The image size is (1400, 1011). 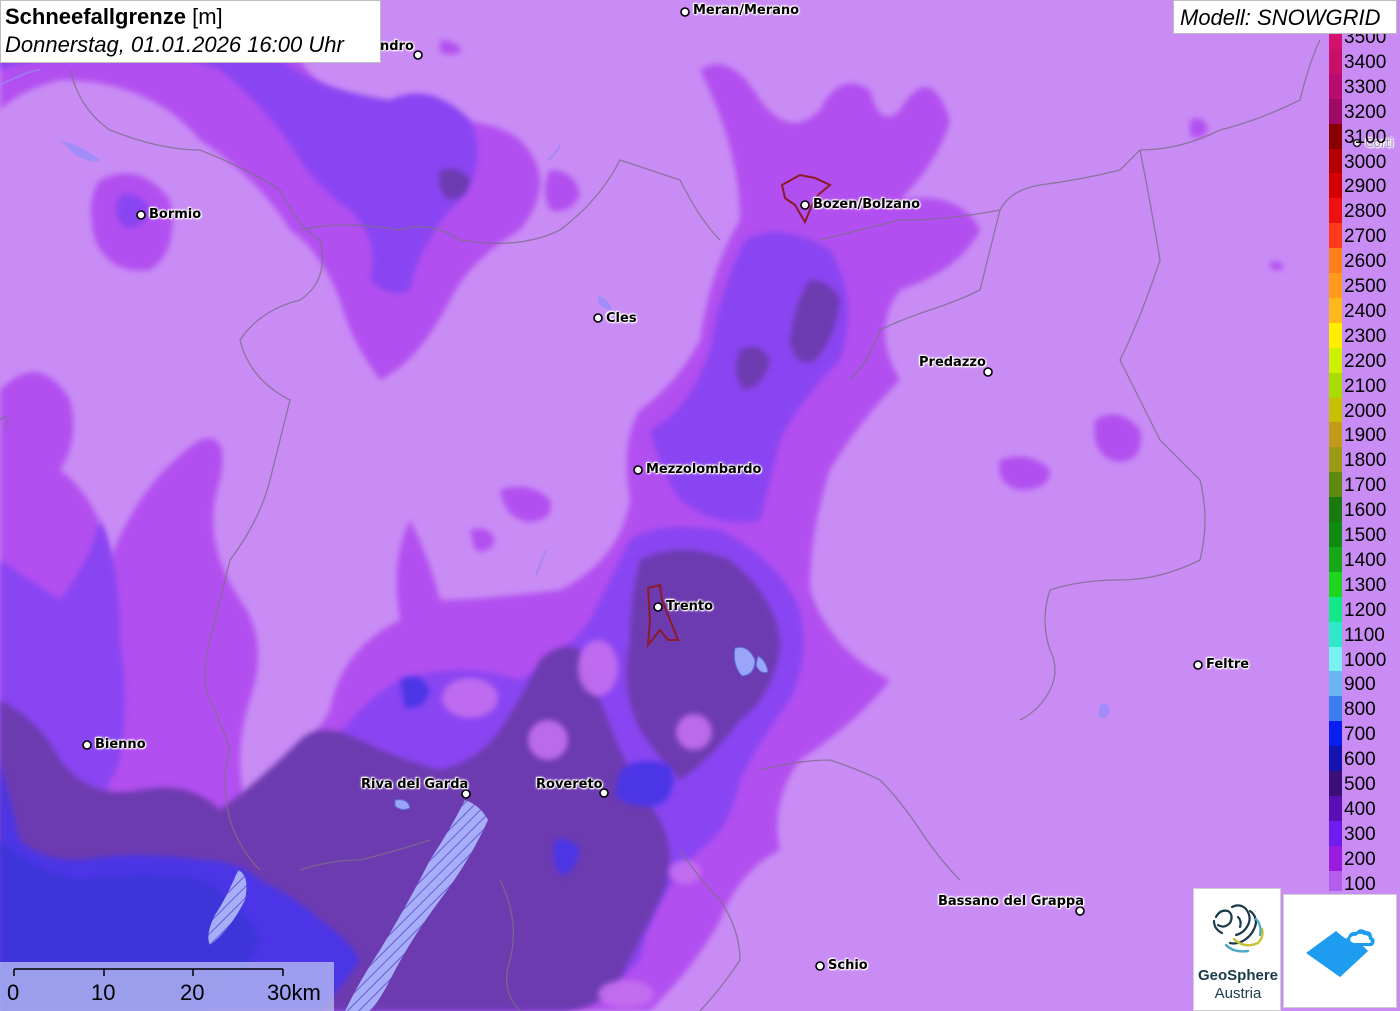 I want to click on scale-bar: 0 10 20 30km, so click(x=167, y=986).